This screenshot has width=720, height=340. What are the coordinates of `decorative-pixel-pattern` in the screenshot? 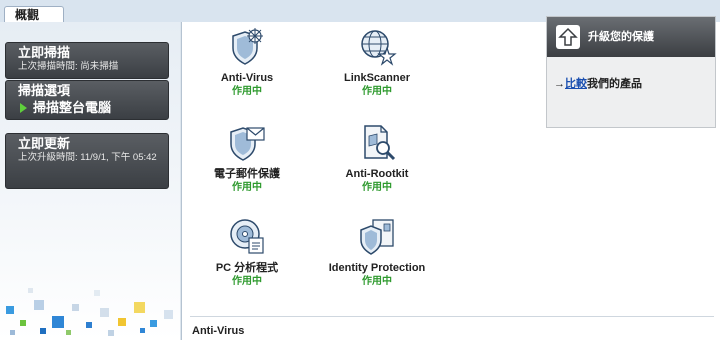 It's located at (90, 285).